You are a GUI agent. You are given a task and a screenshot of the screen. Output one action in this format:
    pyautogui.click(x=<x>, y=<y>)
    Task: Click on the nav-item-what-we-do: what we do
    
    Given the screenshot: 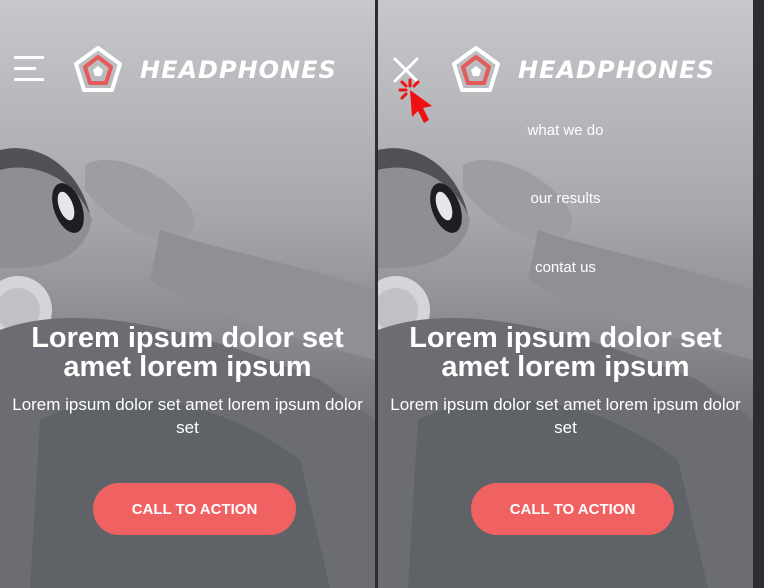 What is the action you would take?
    pyautogui.click(x=565, y=130)
    